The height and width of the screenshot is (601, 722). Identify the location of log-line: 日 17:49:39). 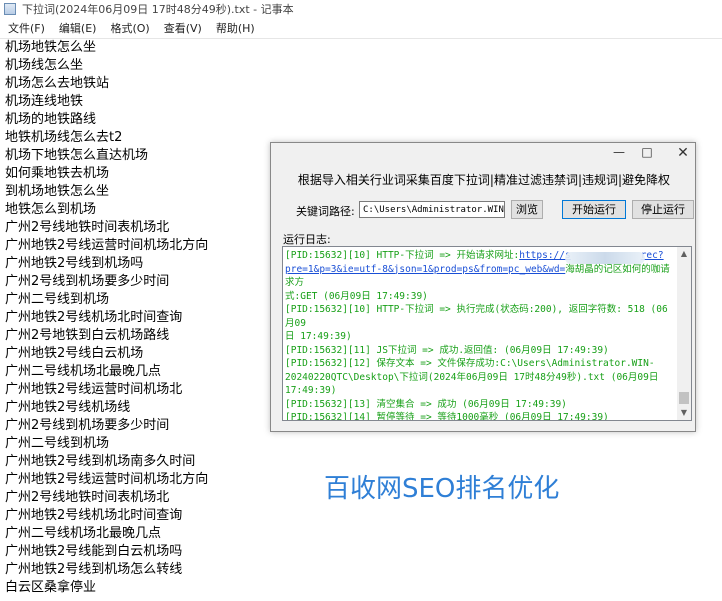
(318, 336).